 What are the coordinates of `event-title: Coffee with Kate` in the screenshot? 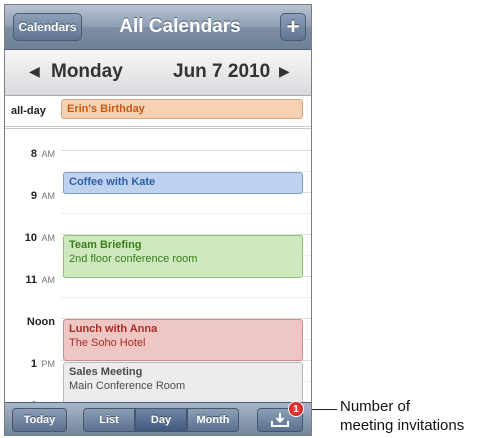 It's located at (112, 182).